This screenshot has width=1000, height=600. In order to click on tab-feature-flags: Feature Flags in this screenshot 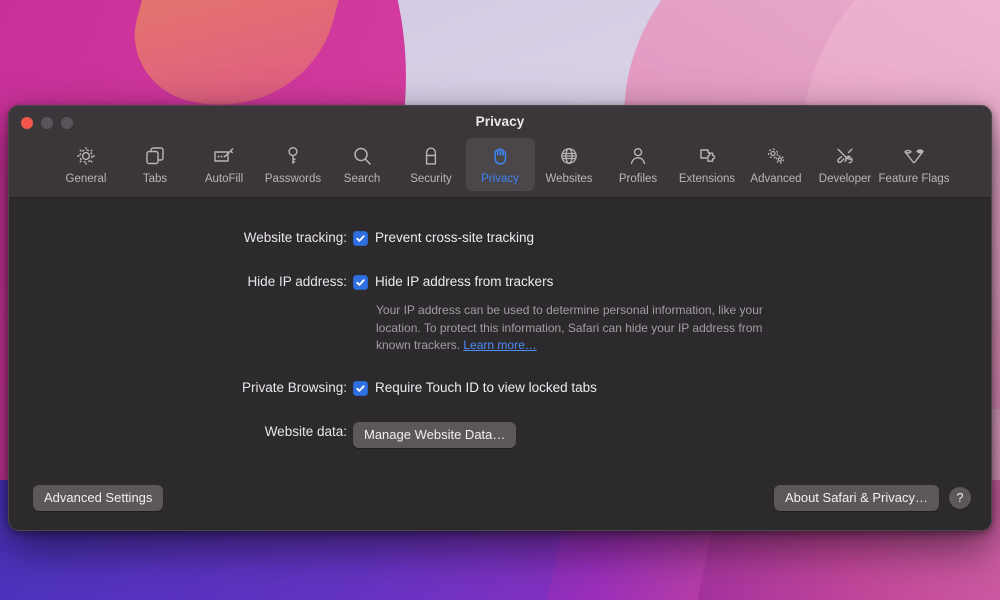, I will do `click(914, 164)`.